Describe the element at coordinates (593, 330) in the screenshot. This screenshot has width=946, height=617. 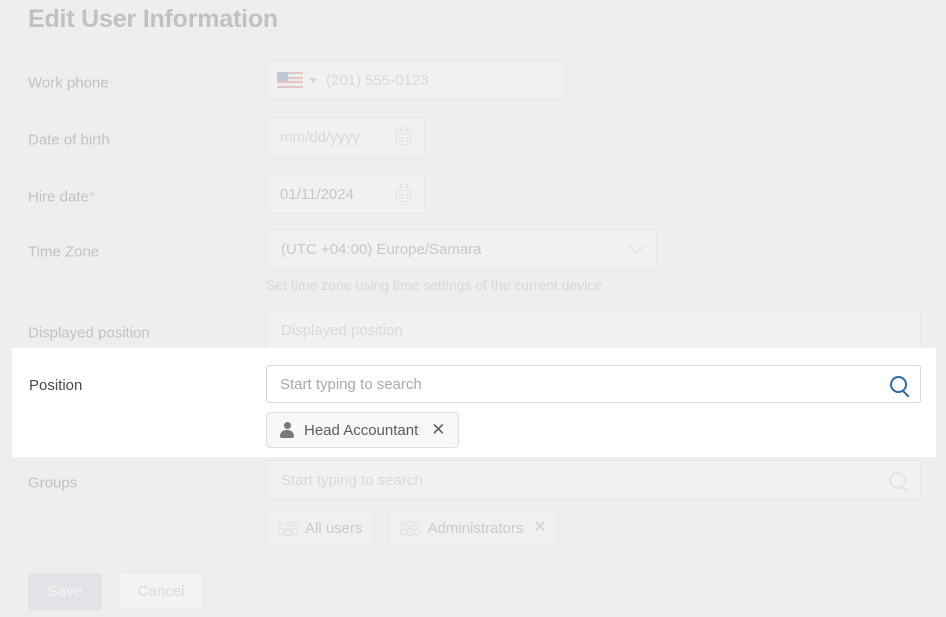
I see `displayed-position-field: Displayed position` at that location.